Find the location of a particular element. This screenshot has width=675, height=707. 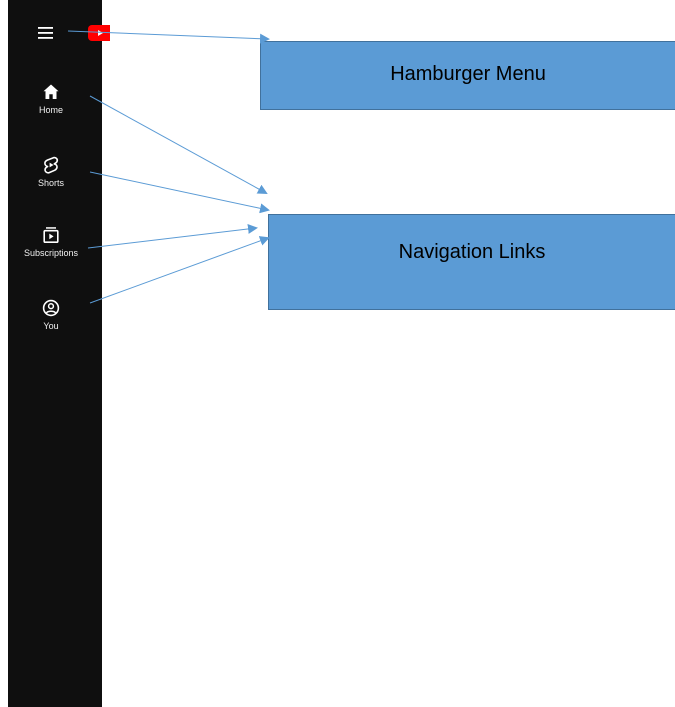

nav-item-you-label: You is located at coordinates (51, 326).